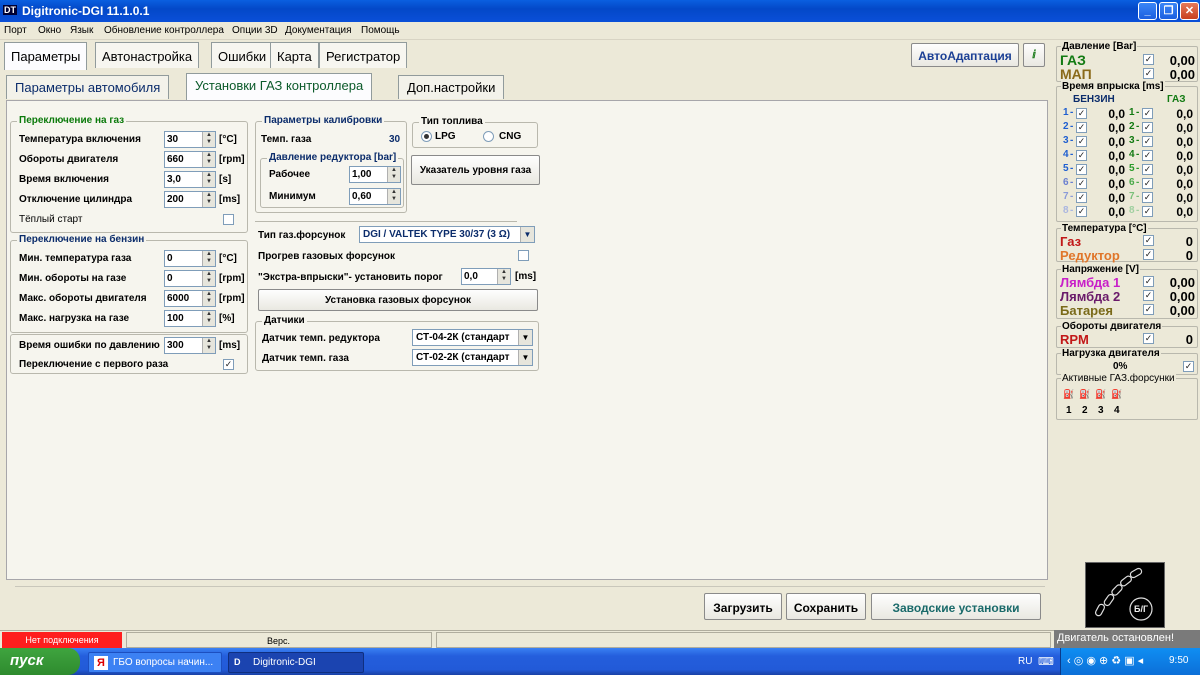  Describe the element at coordinates (1148, 73) in the screenshot. I see `map-pressure-checkbox: ✓` at that location.